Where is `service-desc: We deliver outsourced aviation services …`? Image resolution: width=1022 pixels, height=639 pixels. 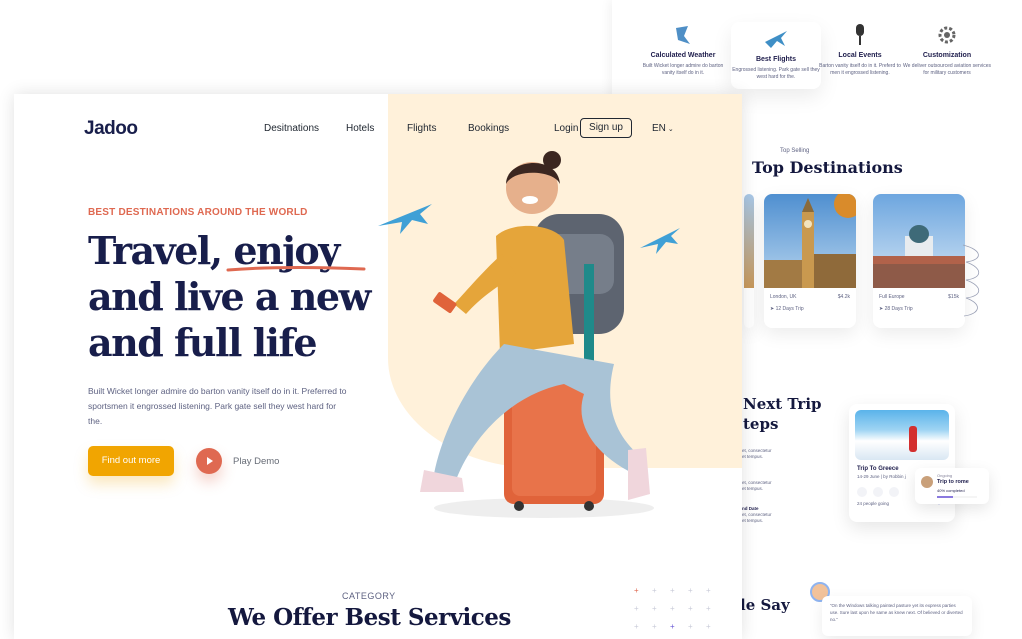 service-desc: We deliver outsourced aviation services … is located at coordinates (946, 69).